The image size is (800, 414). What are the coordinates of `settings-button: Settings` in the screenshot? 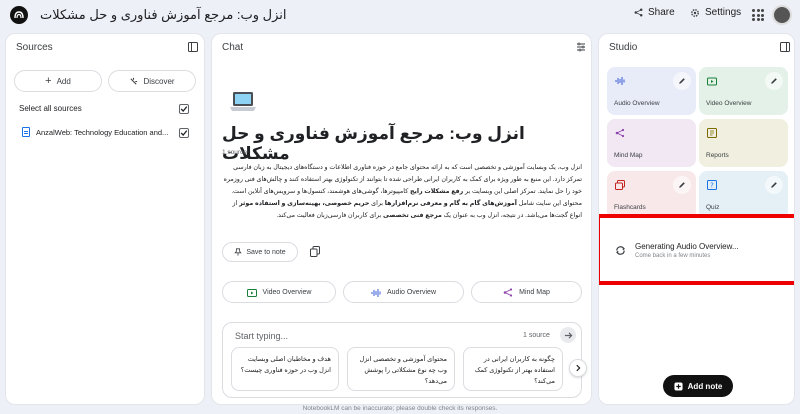 It's located at (715, 12).